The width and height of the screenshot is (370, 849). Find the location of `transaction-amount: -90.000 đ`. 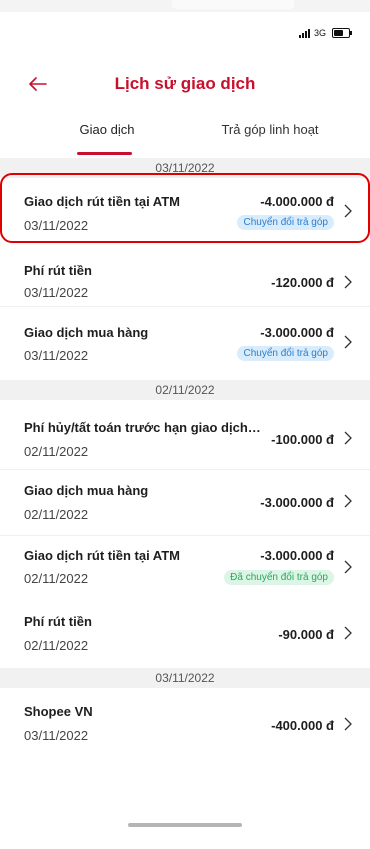

transaction-amount: -90.000 đ is located at coordinates (306, 634).